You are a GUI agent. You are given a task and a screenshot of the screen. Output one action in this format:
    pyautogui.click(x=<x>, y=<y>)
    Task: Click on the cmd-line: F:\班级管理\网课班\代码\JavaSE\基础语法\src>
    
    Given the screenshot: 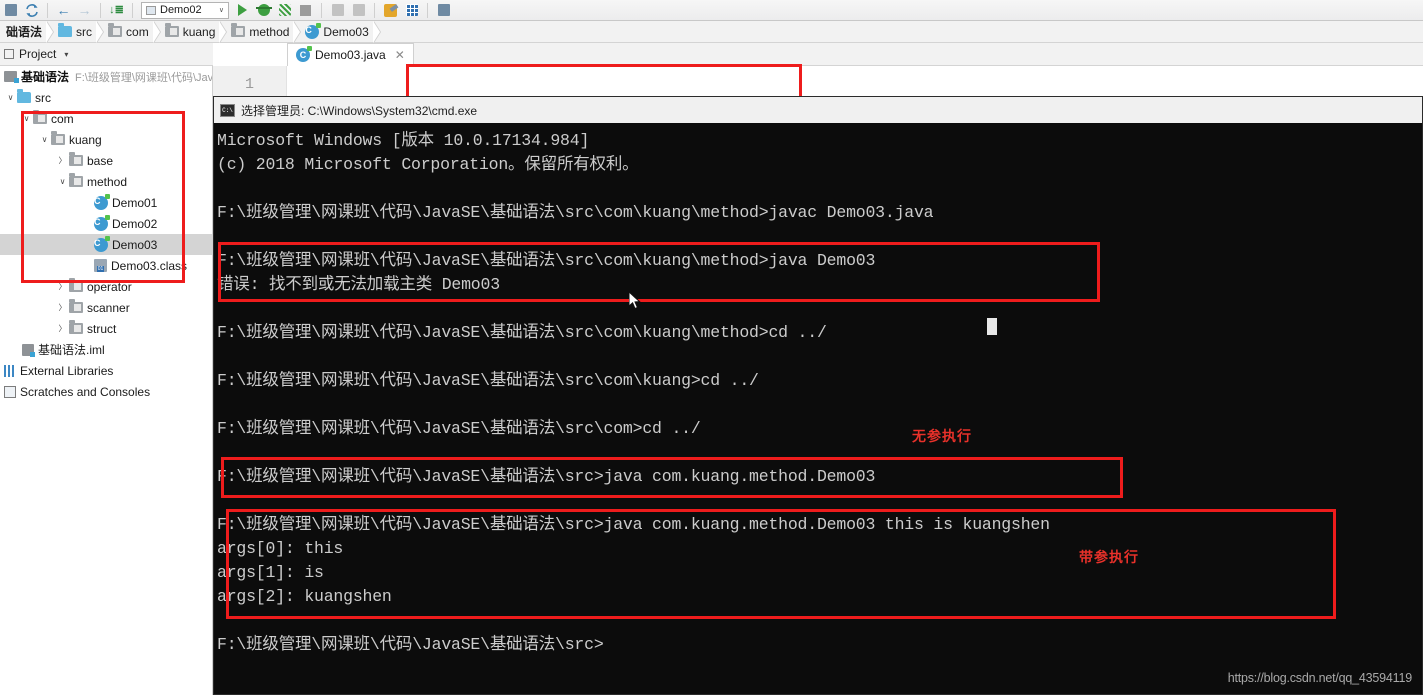 What is the action you would take?
    pyautogui.click(x=410, y=644)
    